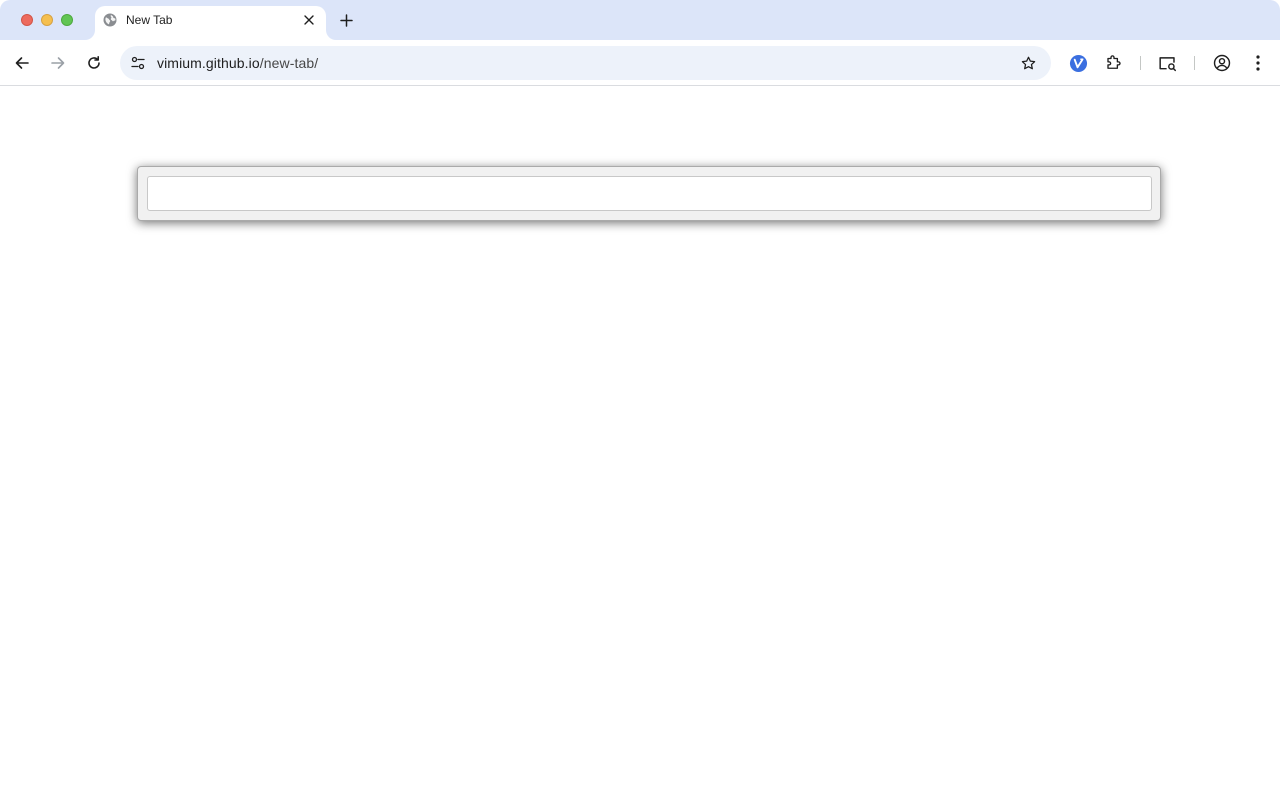  What do you see at coordinates (47, 20) in the screenshot?
I see `window-minimize-button` at bounding box center [47, 20].